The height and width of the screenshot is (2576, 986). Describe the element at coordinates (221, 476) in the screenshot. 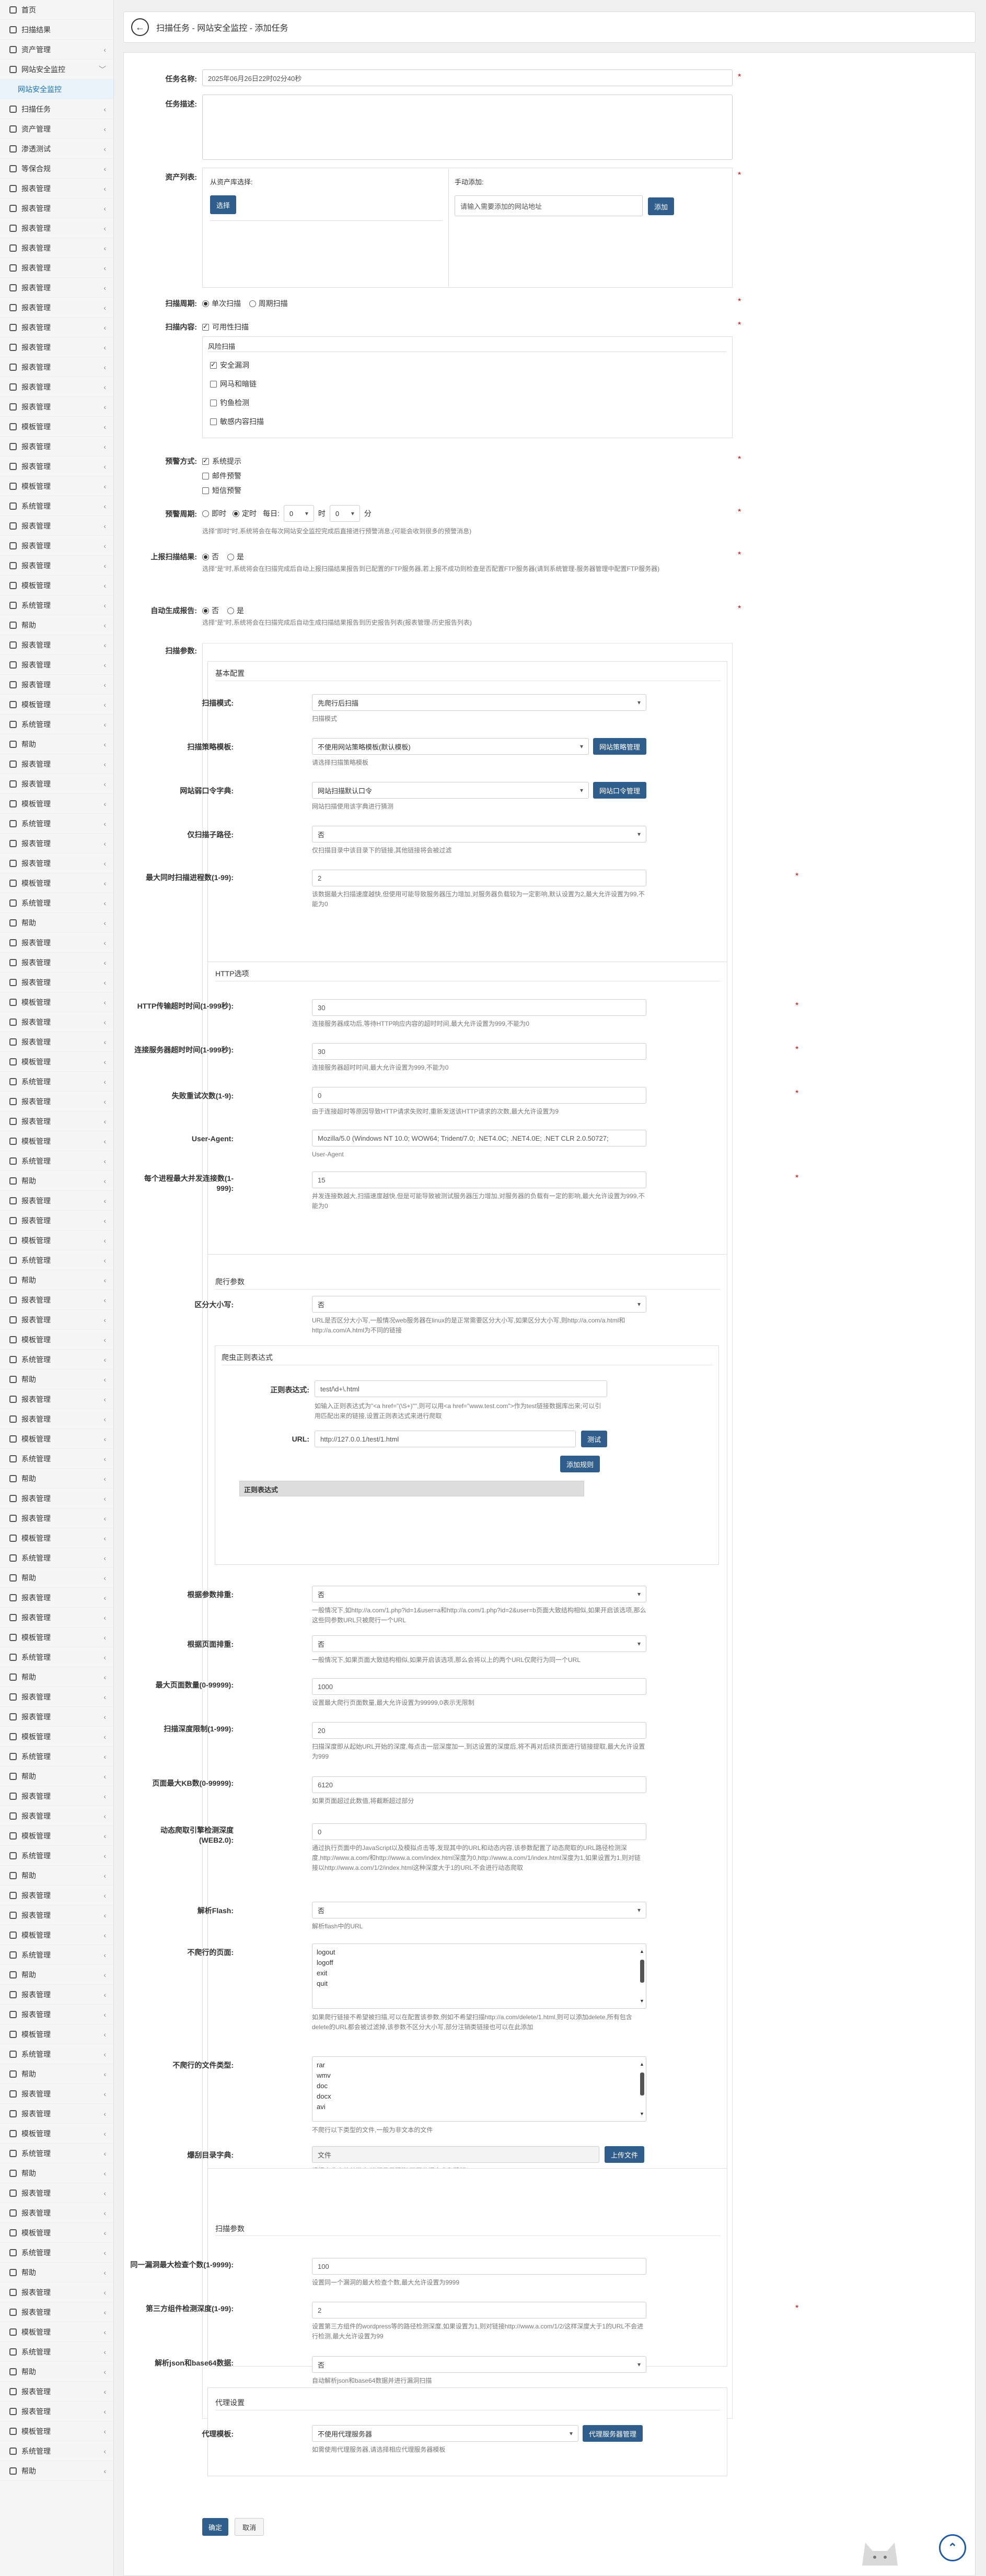

I see `alert-email-checkbox: 邮件预警` at that location.